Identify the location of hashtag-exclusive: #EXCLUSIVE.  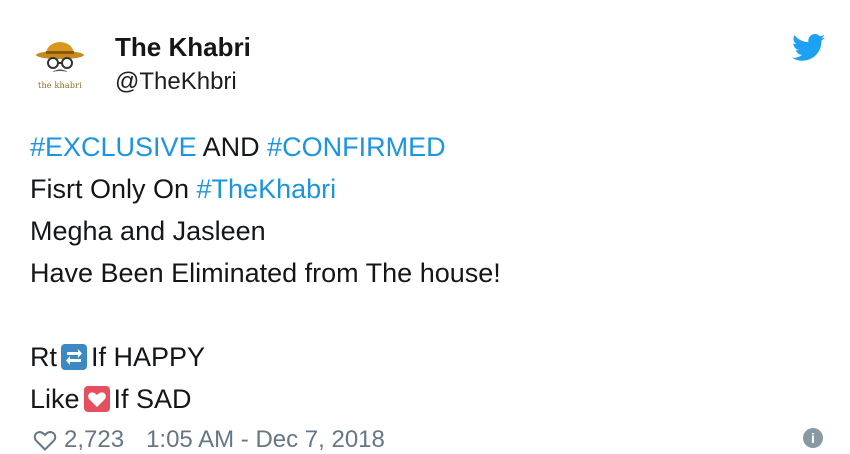
(113, 147).